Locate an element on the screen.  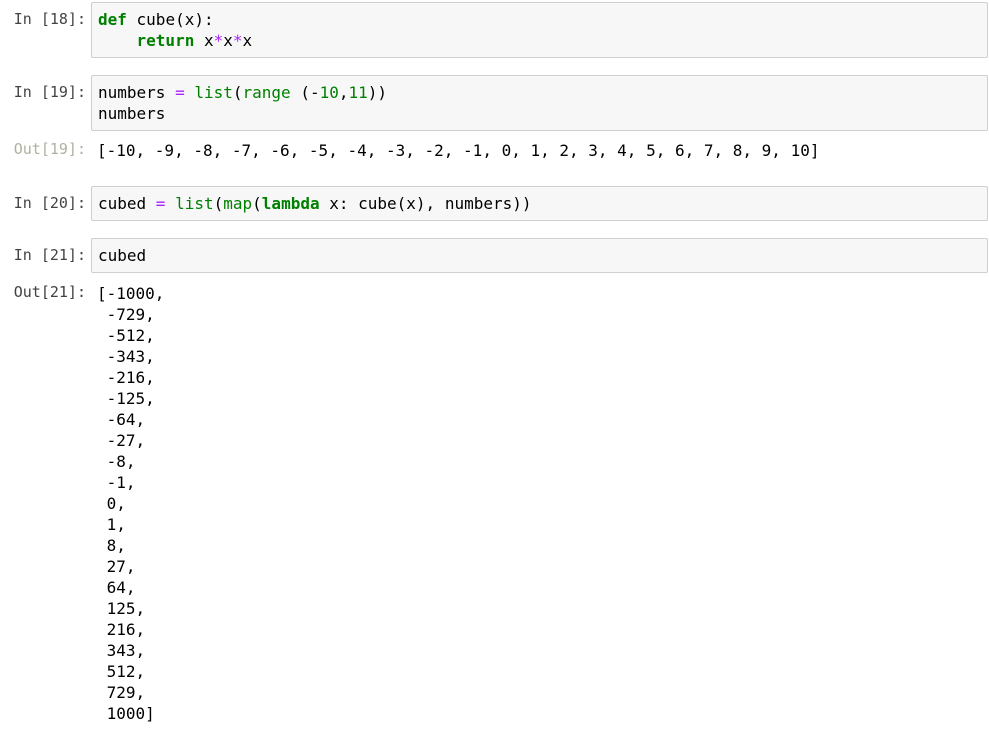
input-prompt-19: In [19]: is located at coordinates (49, 92).